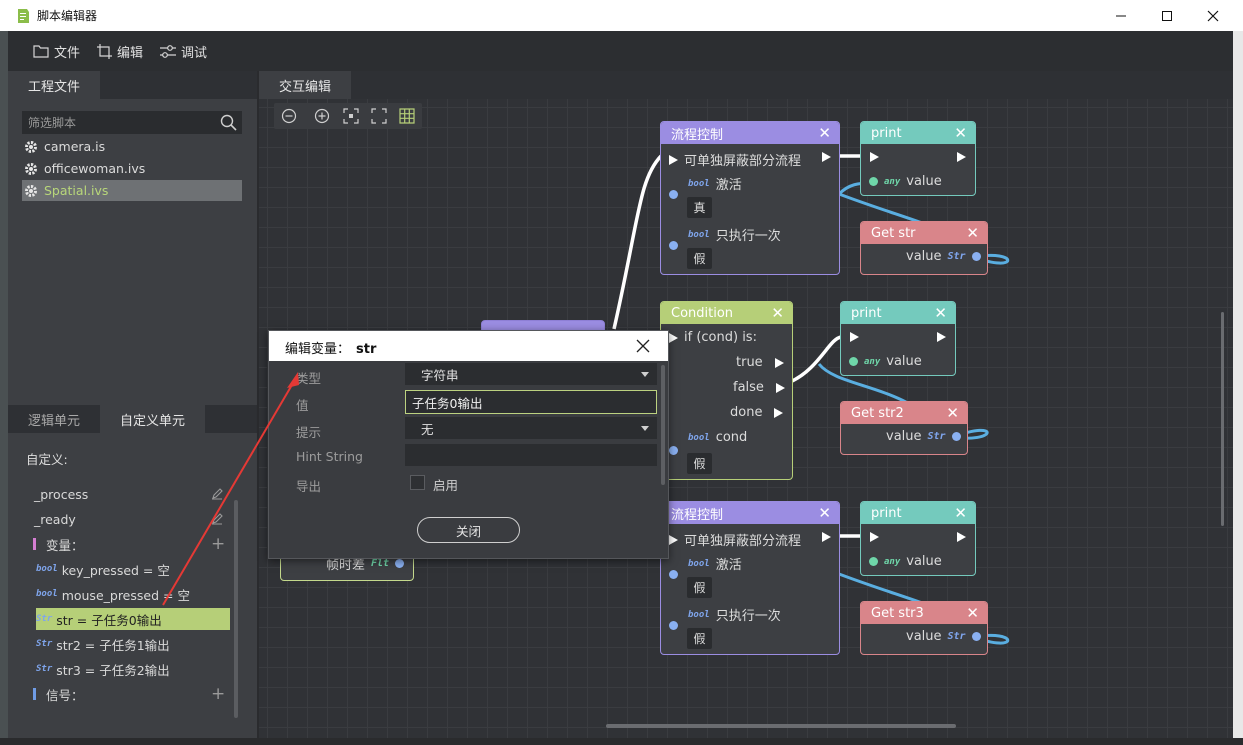 The width and height of the screenshot is (1243, 745). Describe the element at coordinates (54, 419) in the screenshot. I see `tab-logic-units: 逻辑单元` at that location.